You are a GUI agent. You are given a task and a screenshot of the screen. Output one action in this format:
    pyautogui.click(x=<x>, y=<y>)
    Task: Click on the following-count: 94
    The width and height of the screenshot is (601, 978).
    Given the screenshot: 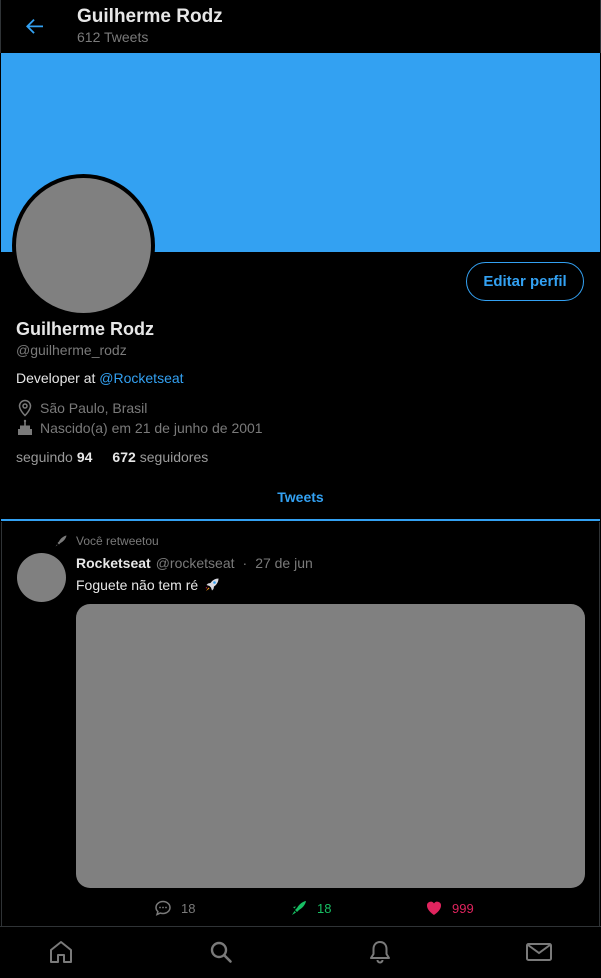 What is the action you would take?
    pyautogui.click(x=84, y=457)
    